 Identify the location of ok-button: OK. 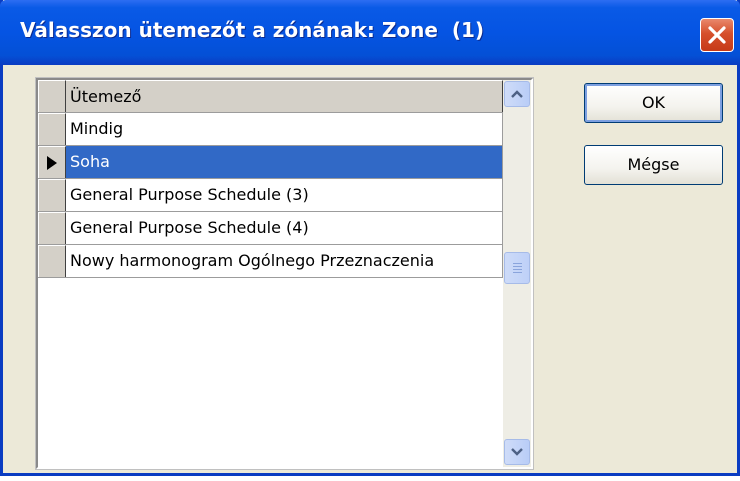
(653, 103).